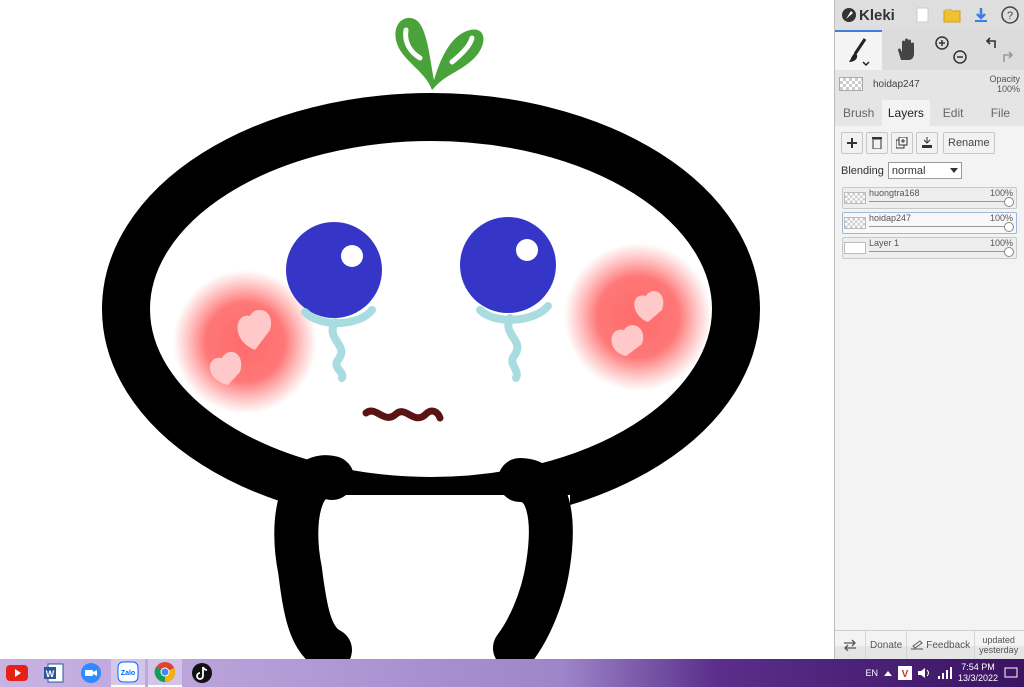  I want to click on swap-button, so click(850, 645).